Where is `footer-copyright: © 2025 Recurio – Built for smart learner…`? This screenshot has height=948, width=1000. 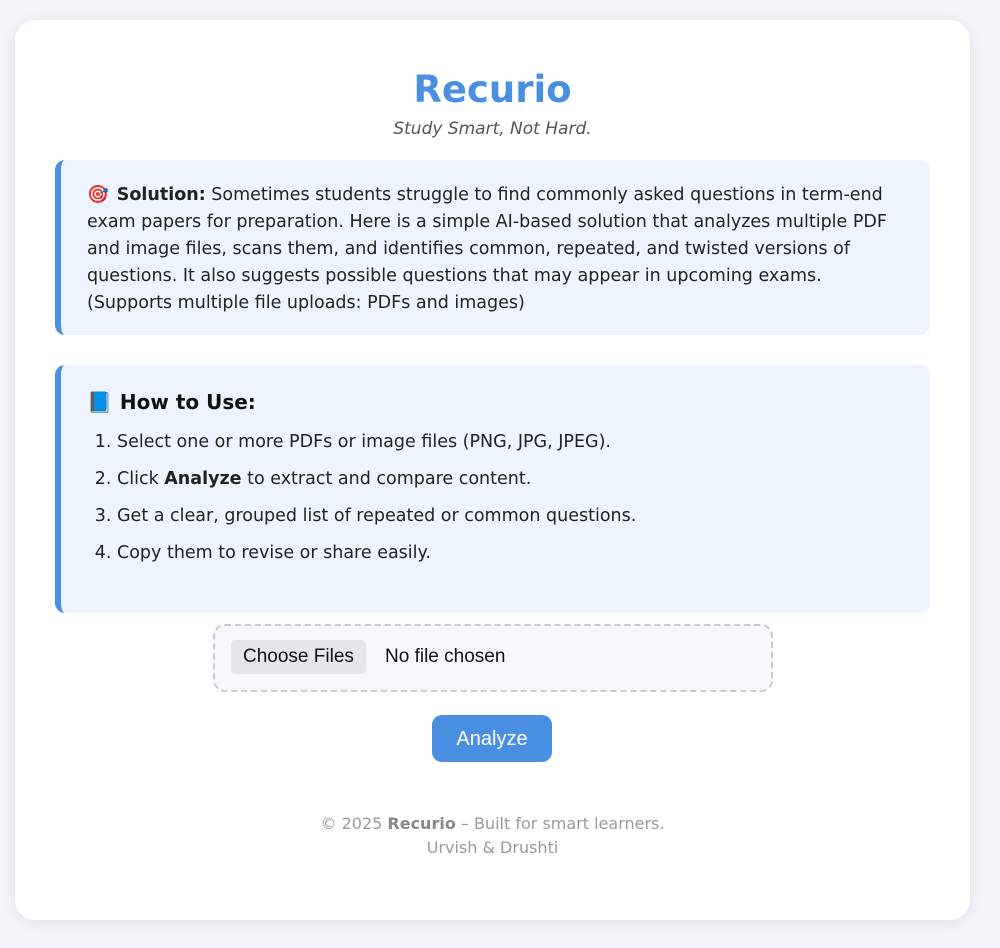
footer-copyright: © 2025 Recurio – Built for smart learner… is located at coordinates (492, 824).